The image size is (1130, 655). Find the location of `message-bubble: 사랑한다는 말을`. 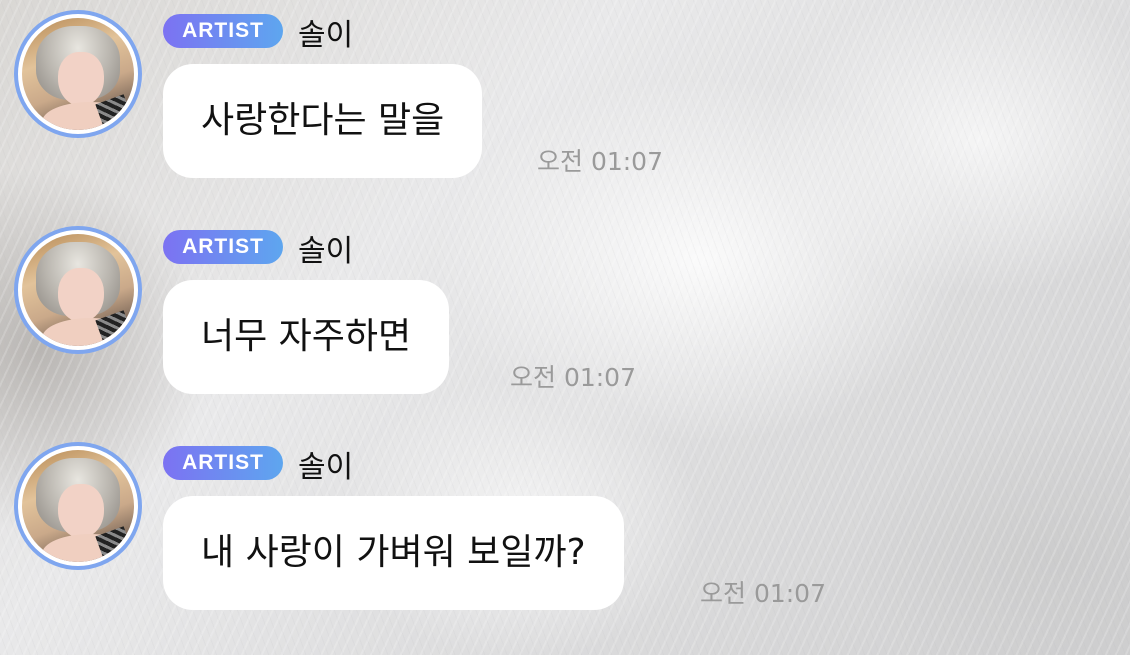

message-bubble: 사랑한다는 말을 is located at coordinates (323, 121).